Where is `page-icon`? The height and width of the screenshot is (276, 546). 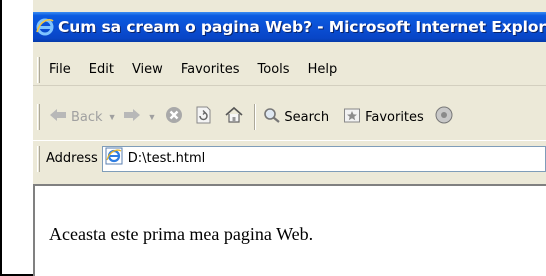
page-icon is located at coordinates (114, 158).